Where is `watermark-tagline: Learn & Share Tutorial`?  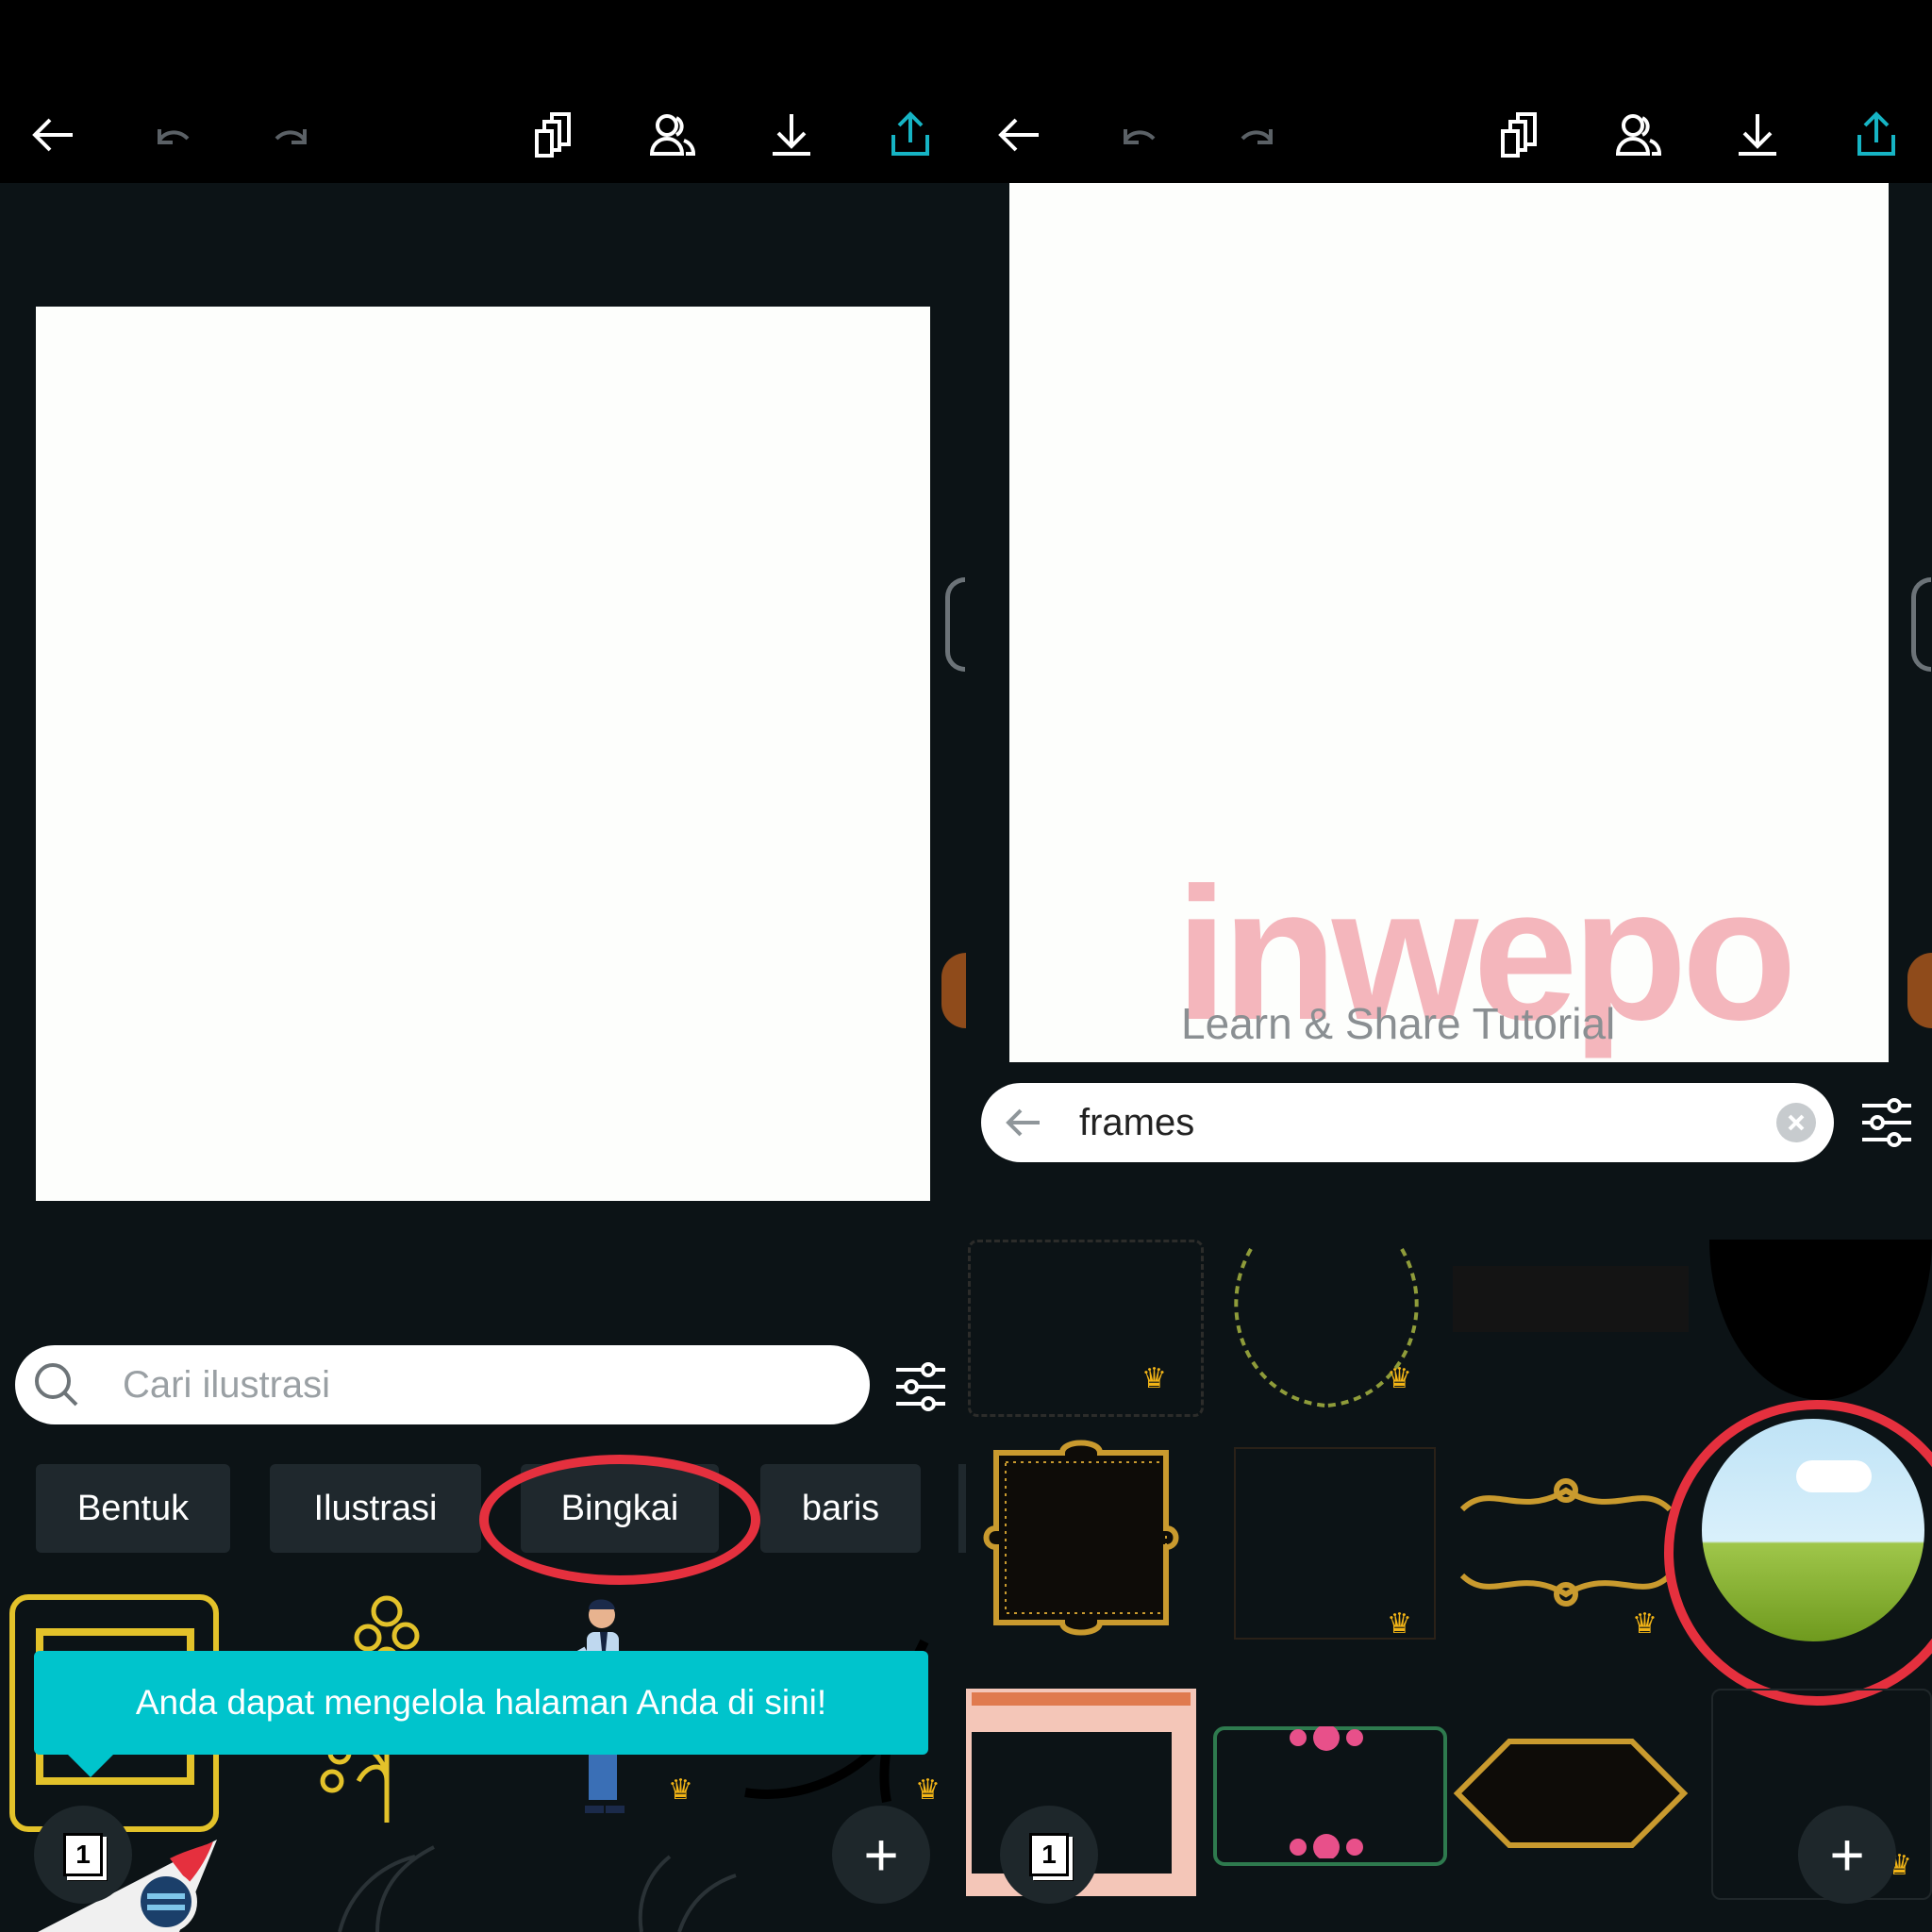 watermark-tagline: Learn & Share Tutorial is located at coordinates (1398, 1023).